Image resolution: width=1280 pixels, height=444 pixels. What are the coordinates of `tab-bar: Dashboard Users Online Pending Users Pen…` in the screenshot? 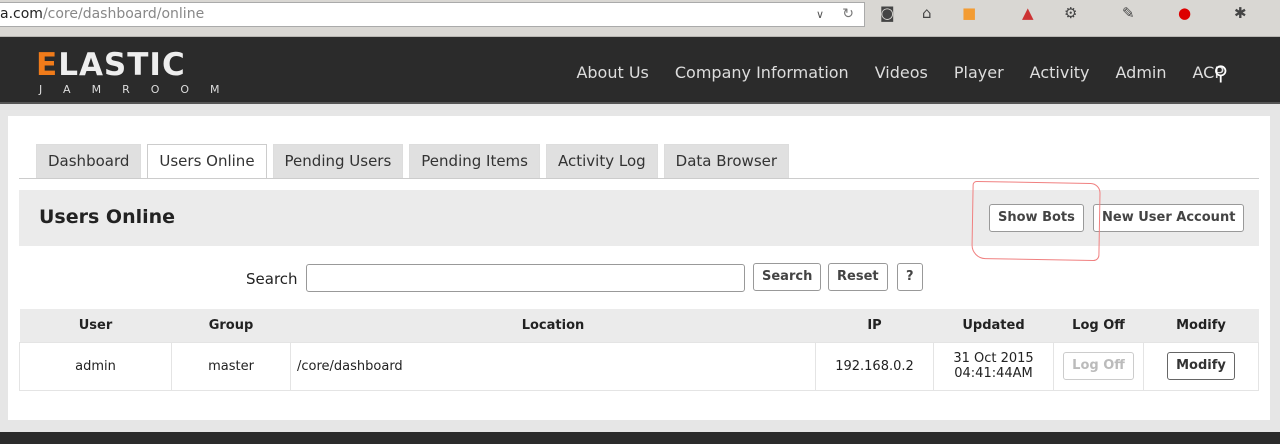 It's located at (413, 161).